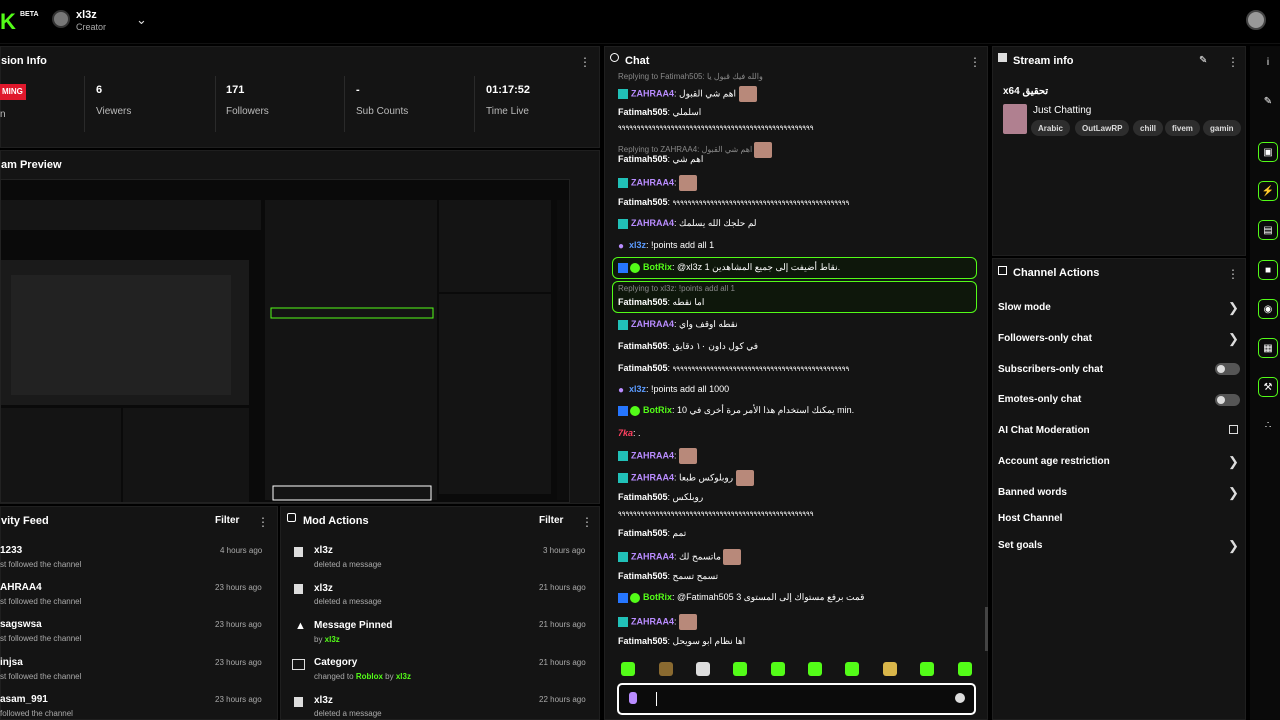 This screenshot has width=1280, height=720. Describe the element at coordinates (614, 57) in the screenshot. I see `chat-bubble-icon` at that location.